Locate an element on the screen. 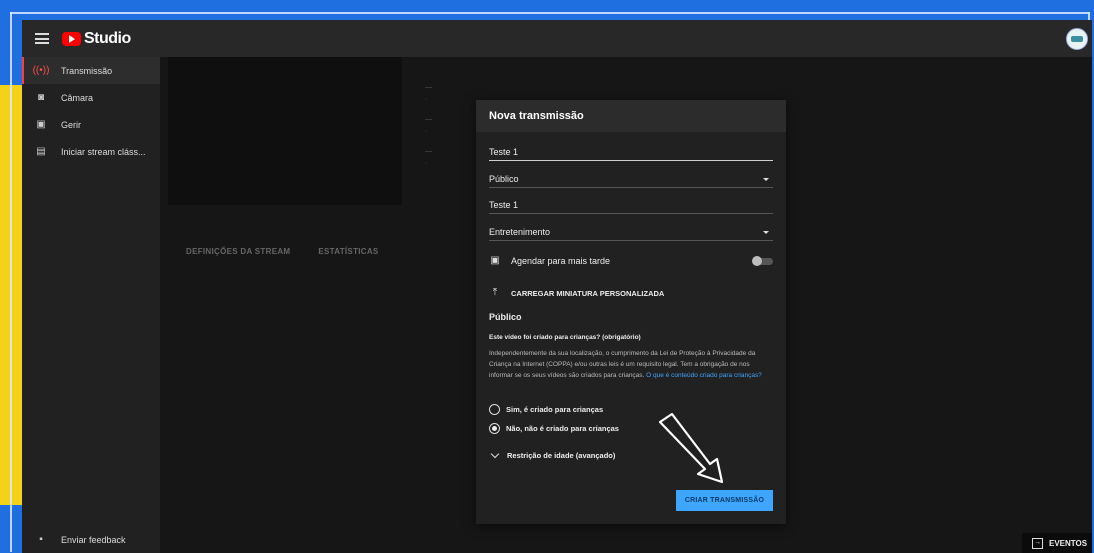  title-field: Teste 1 is located at coordinates (631, 152).